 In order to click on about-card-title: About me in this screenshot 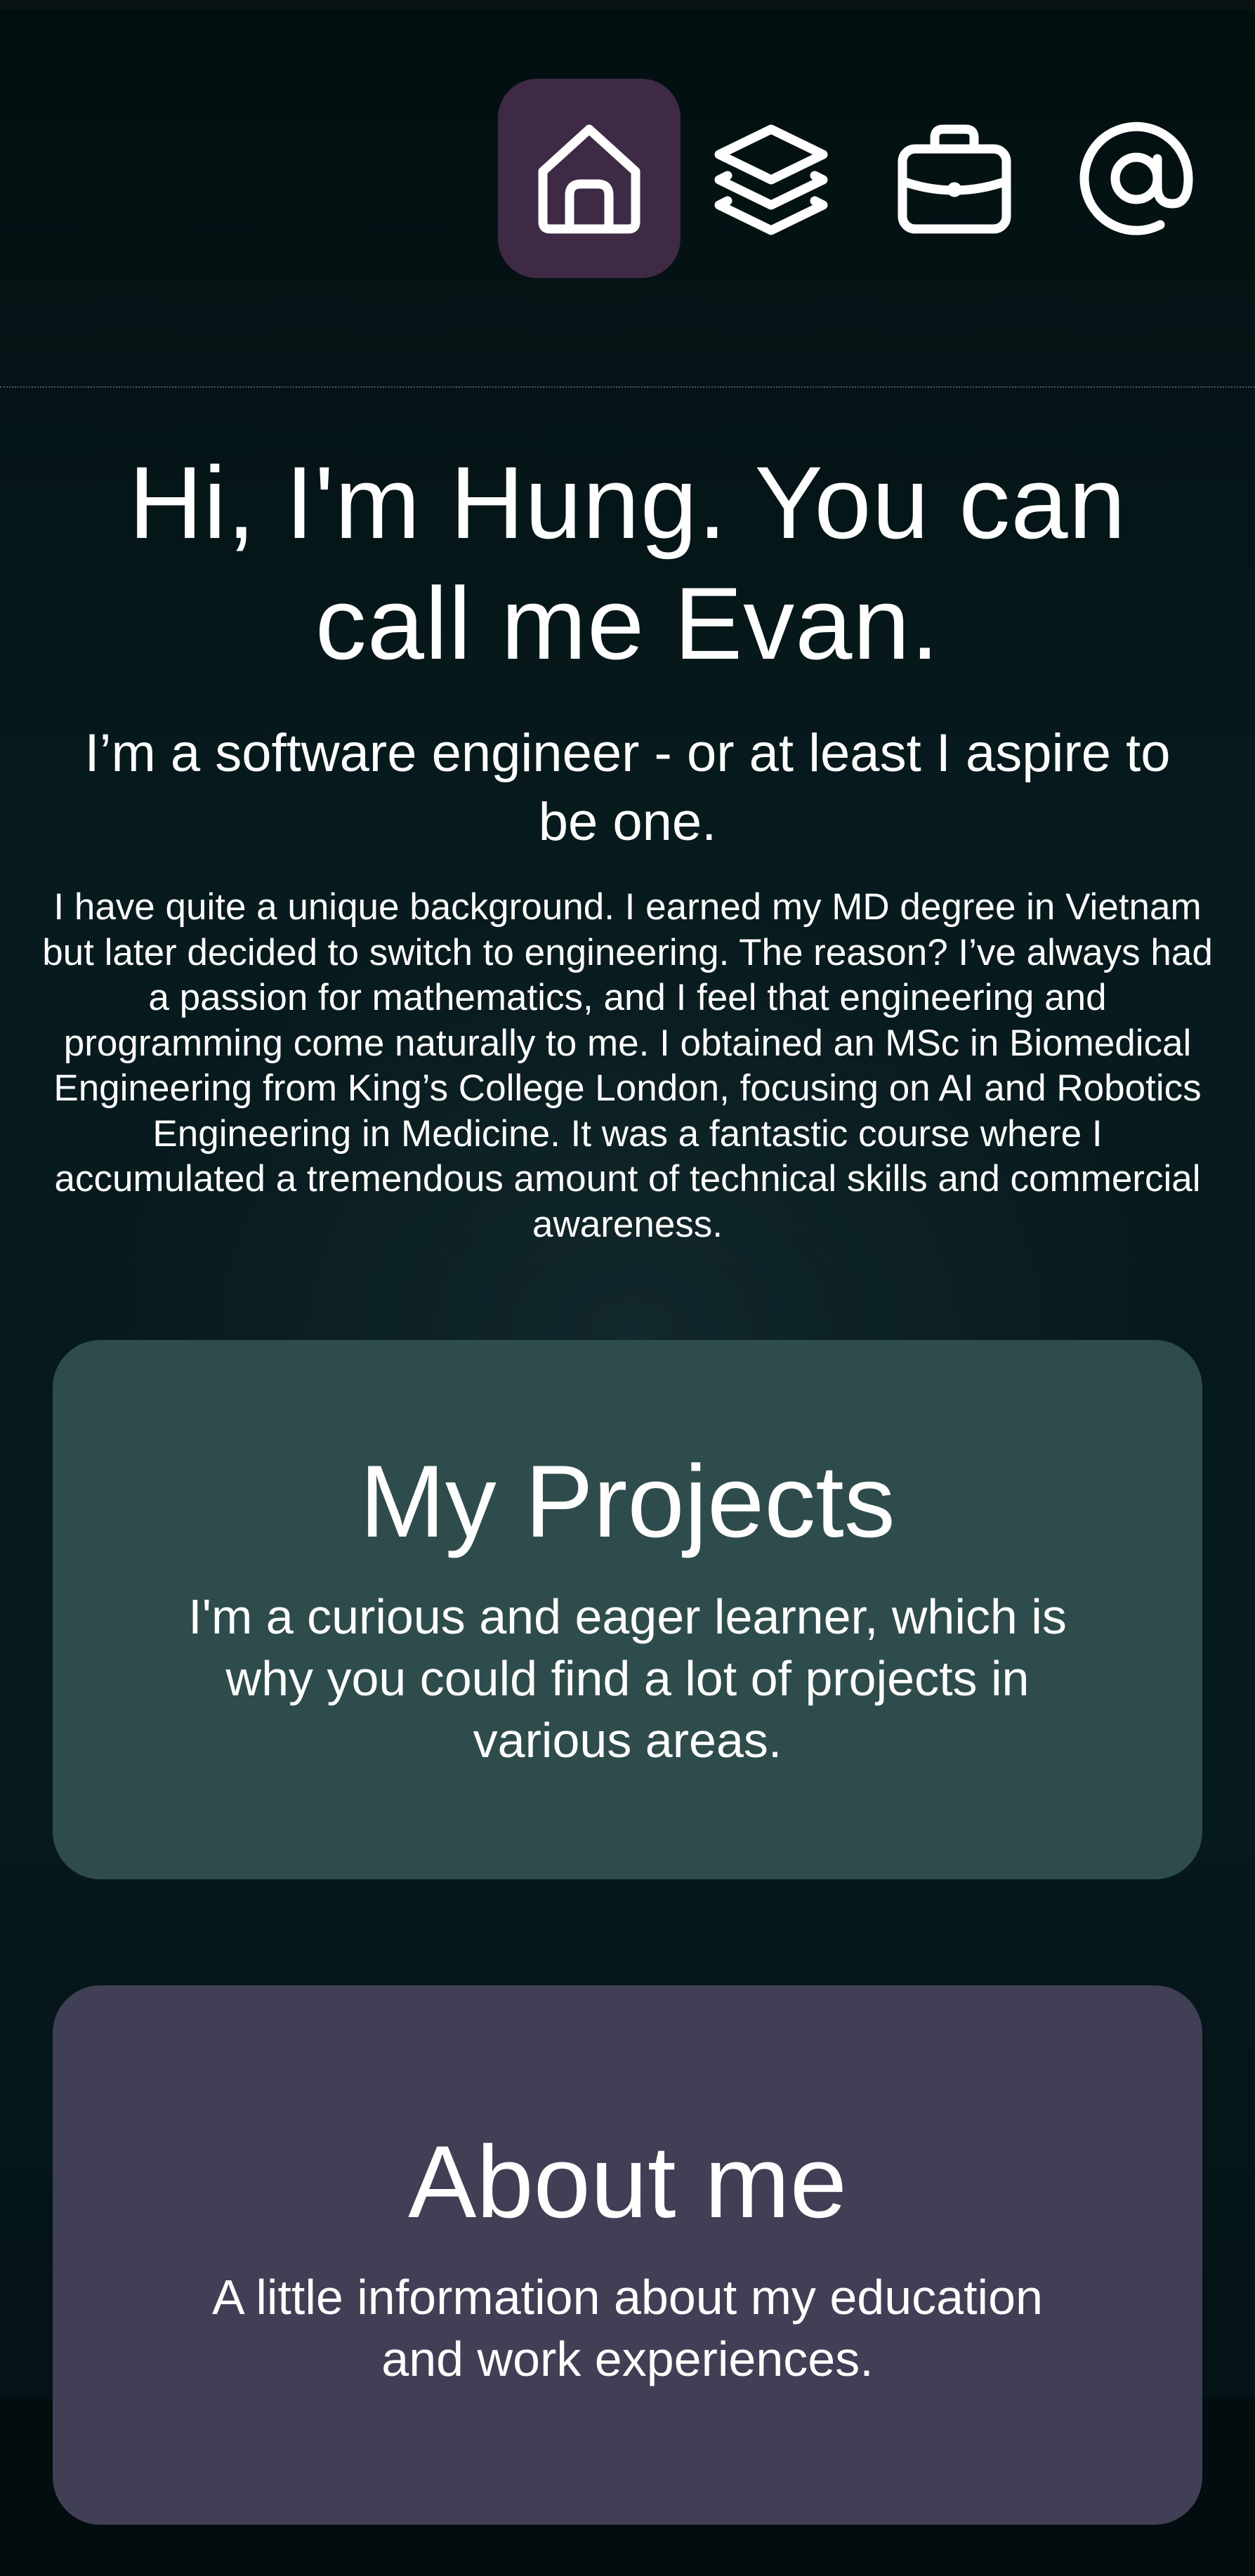, I will do `click(627, 2181)`.